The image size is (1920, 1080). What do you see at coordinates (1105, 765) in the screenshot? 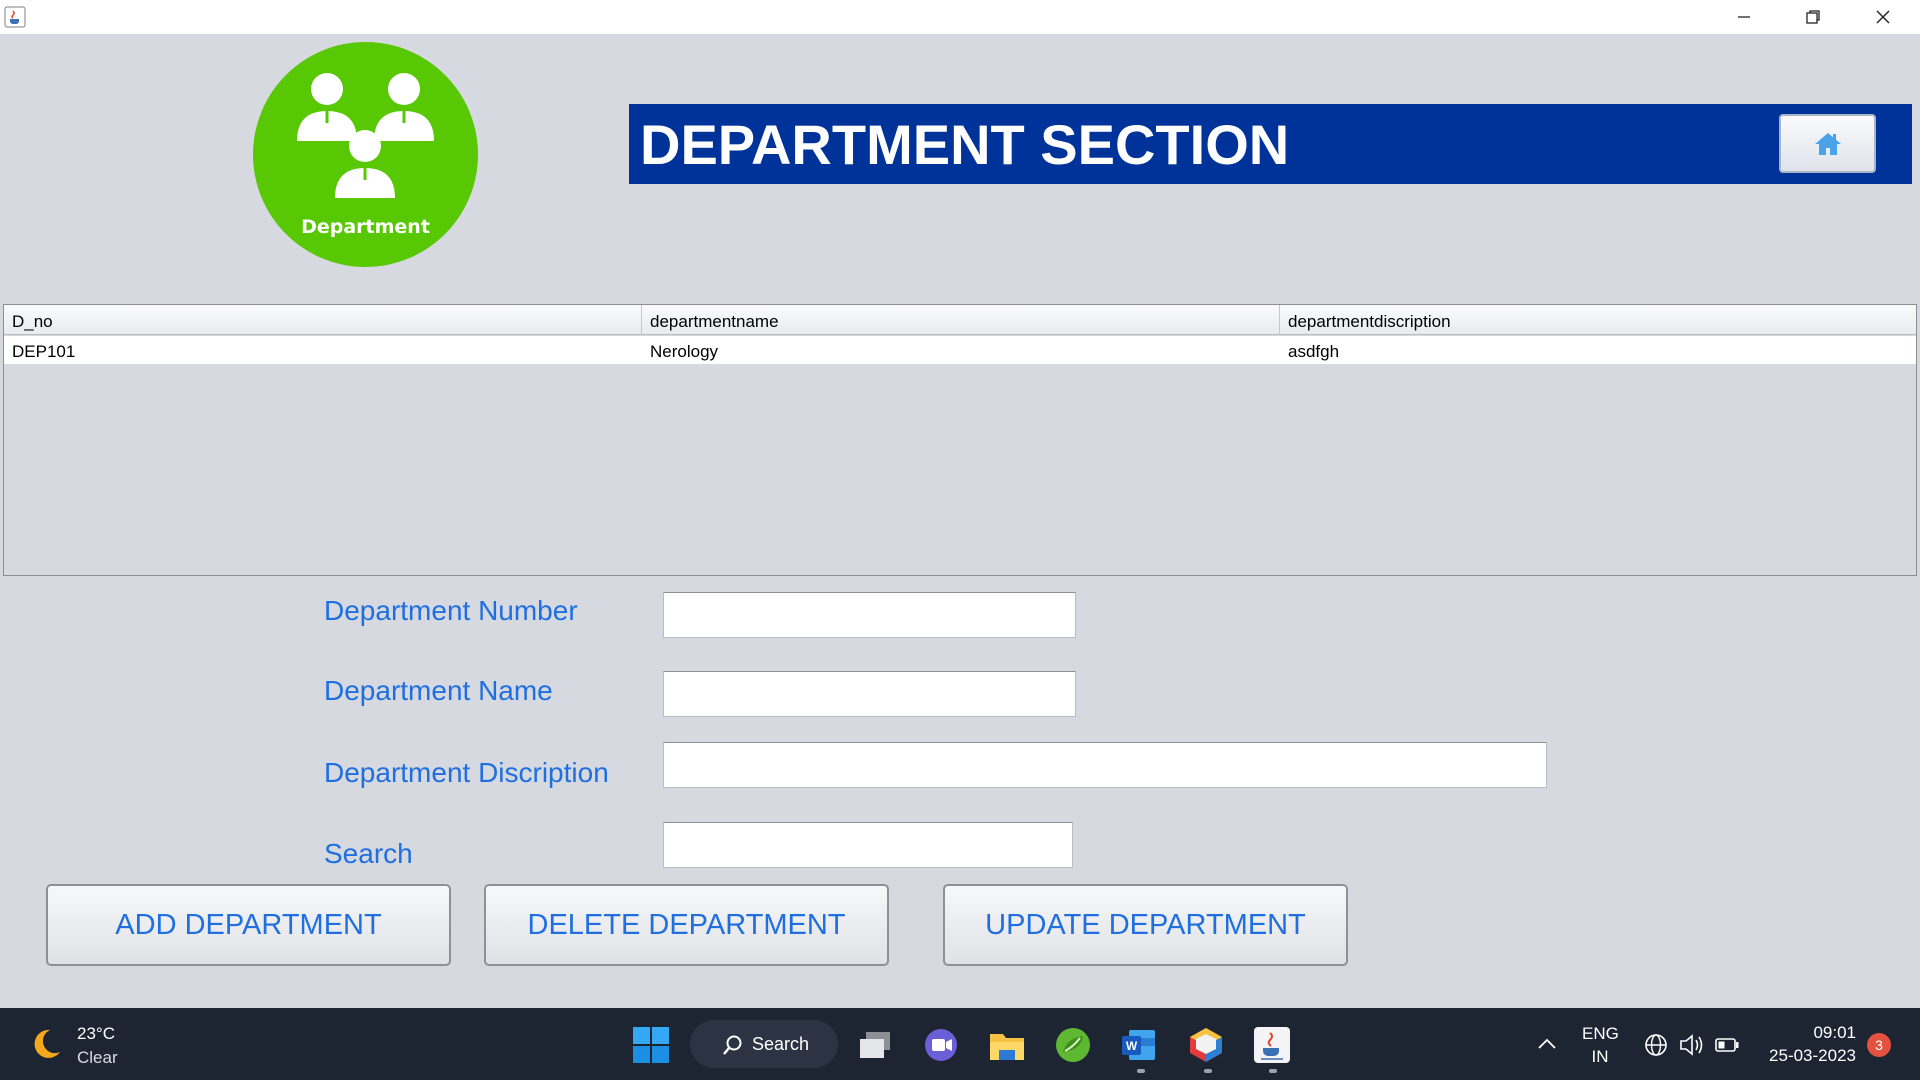
I see `department-description-field` at bounding box center [1105, 765].